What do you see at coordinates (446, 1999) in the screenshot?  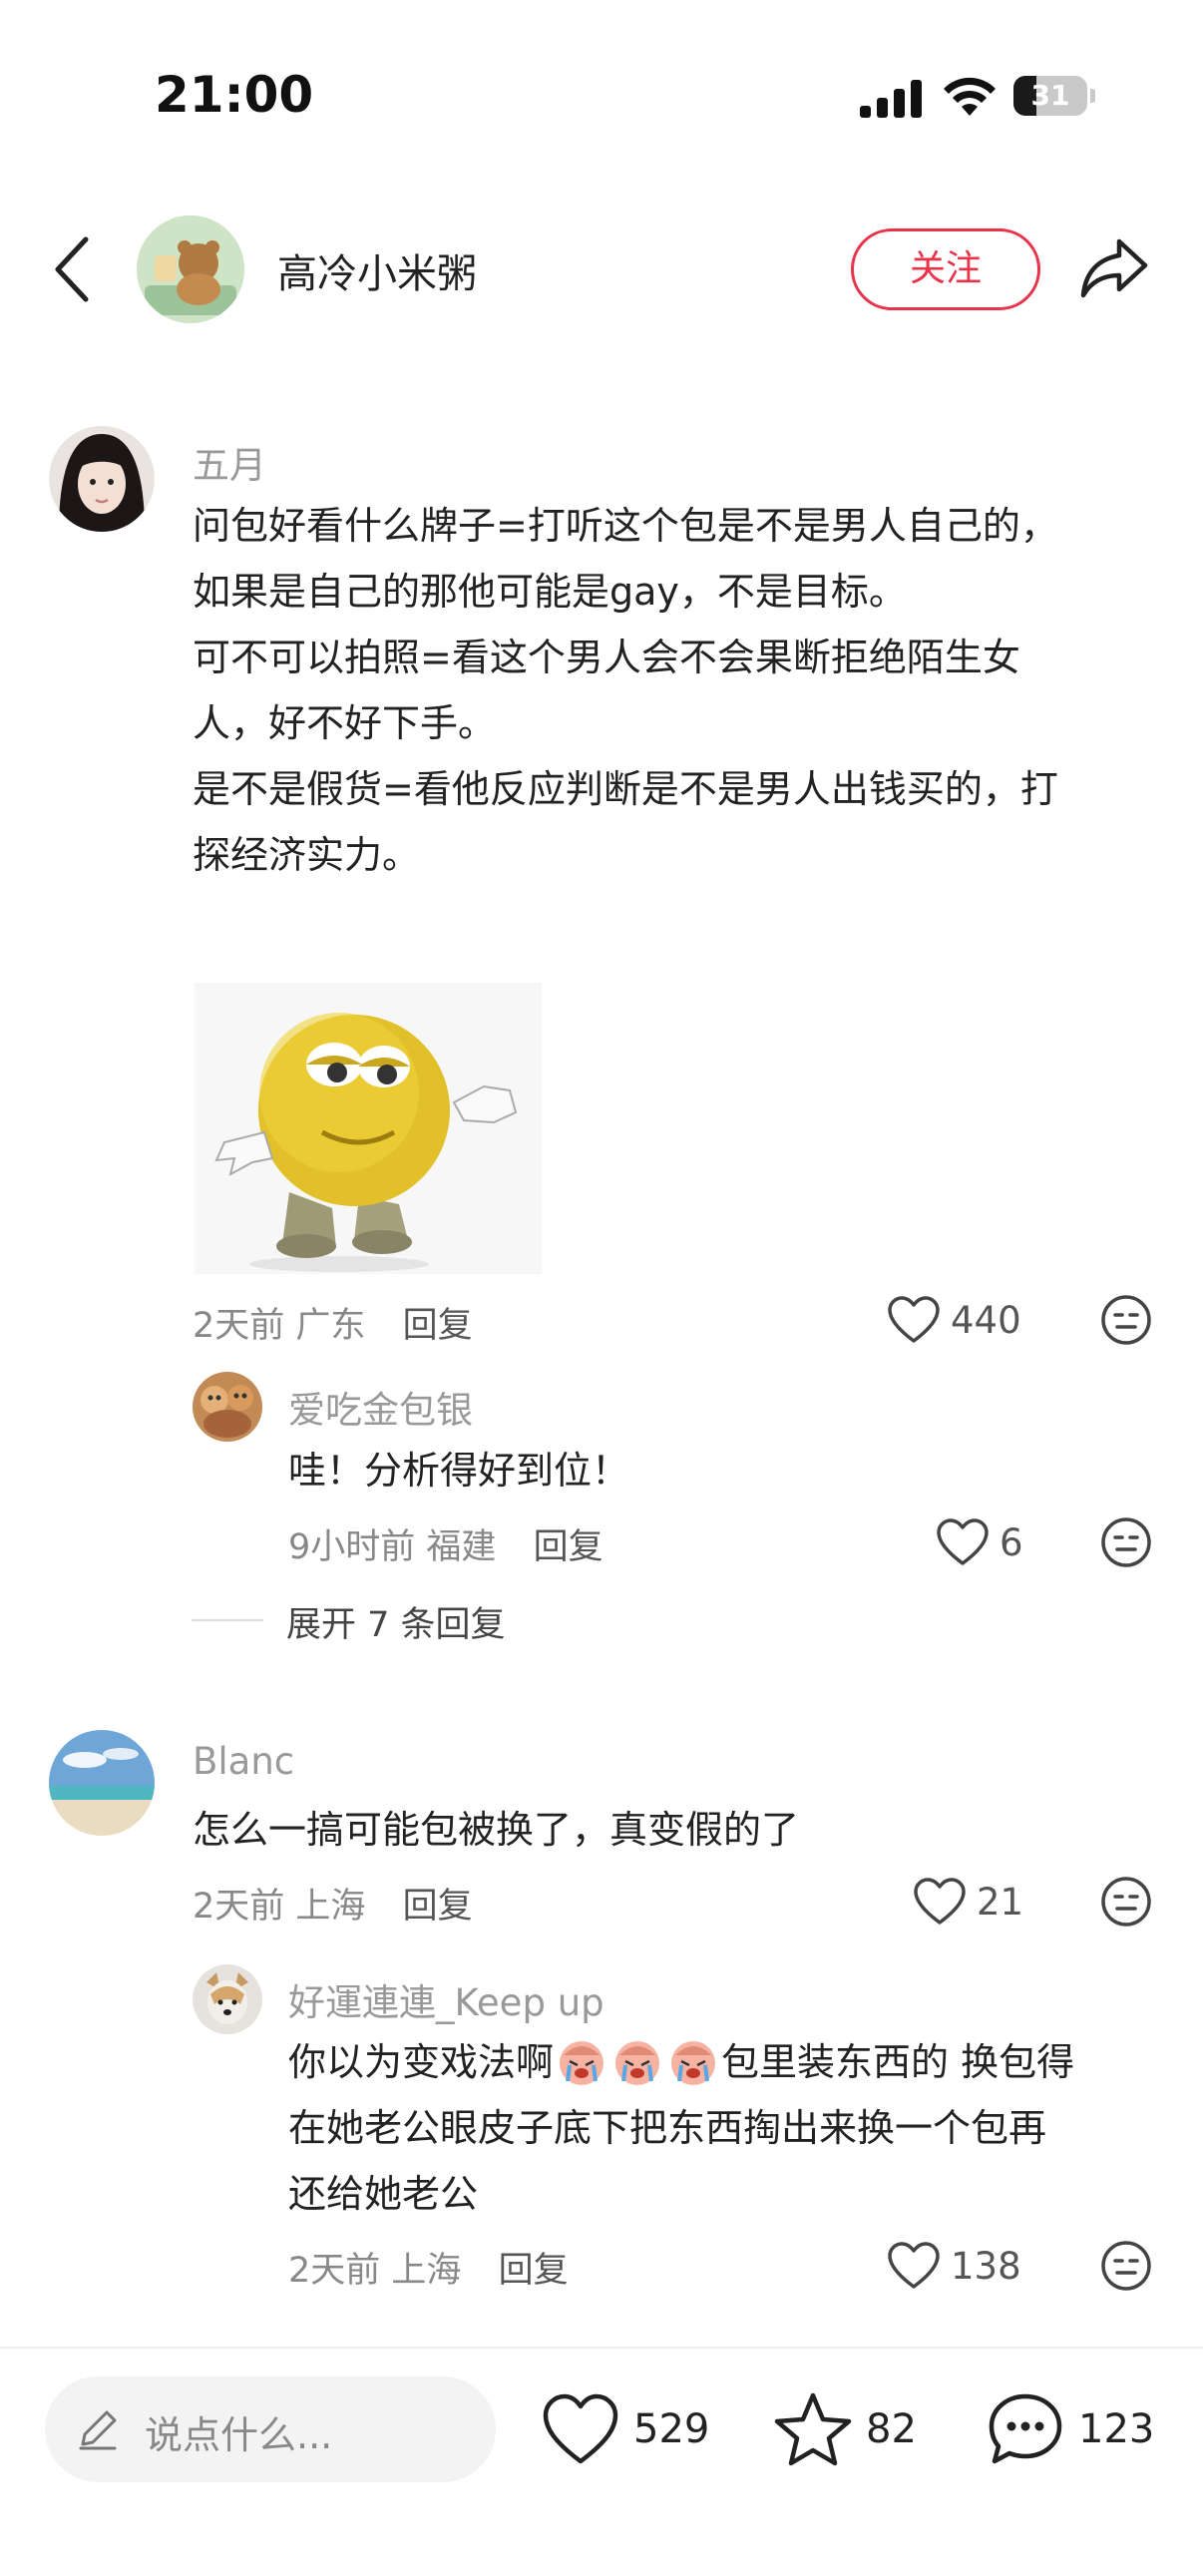 I see `reply-username: 好運連連_Keep up` at bounding box center [446, 1999].